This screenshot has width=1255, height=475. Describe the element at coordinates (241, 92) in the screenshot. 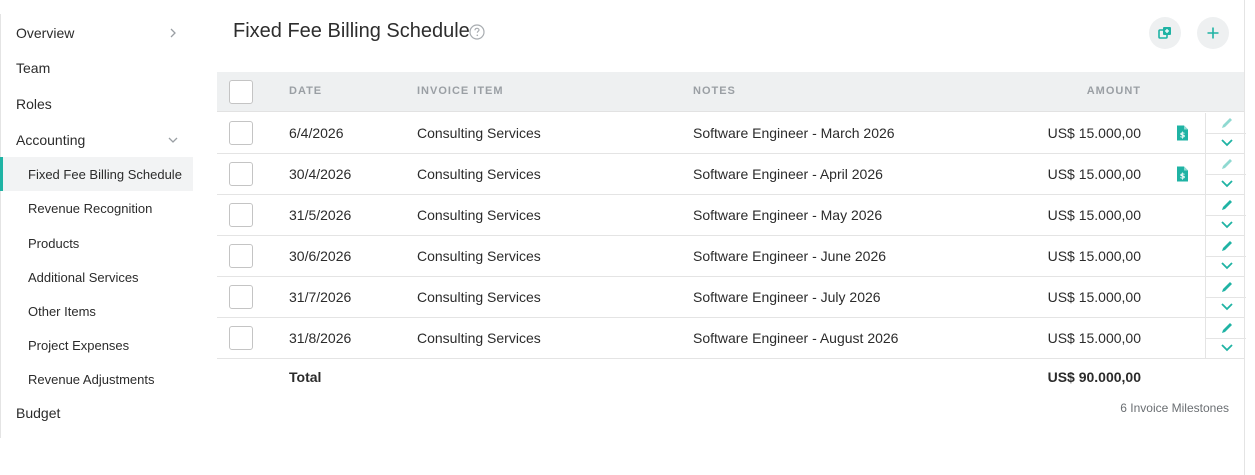

I see `select-all-checkbox` at that location.